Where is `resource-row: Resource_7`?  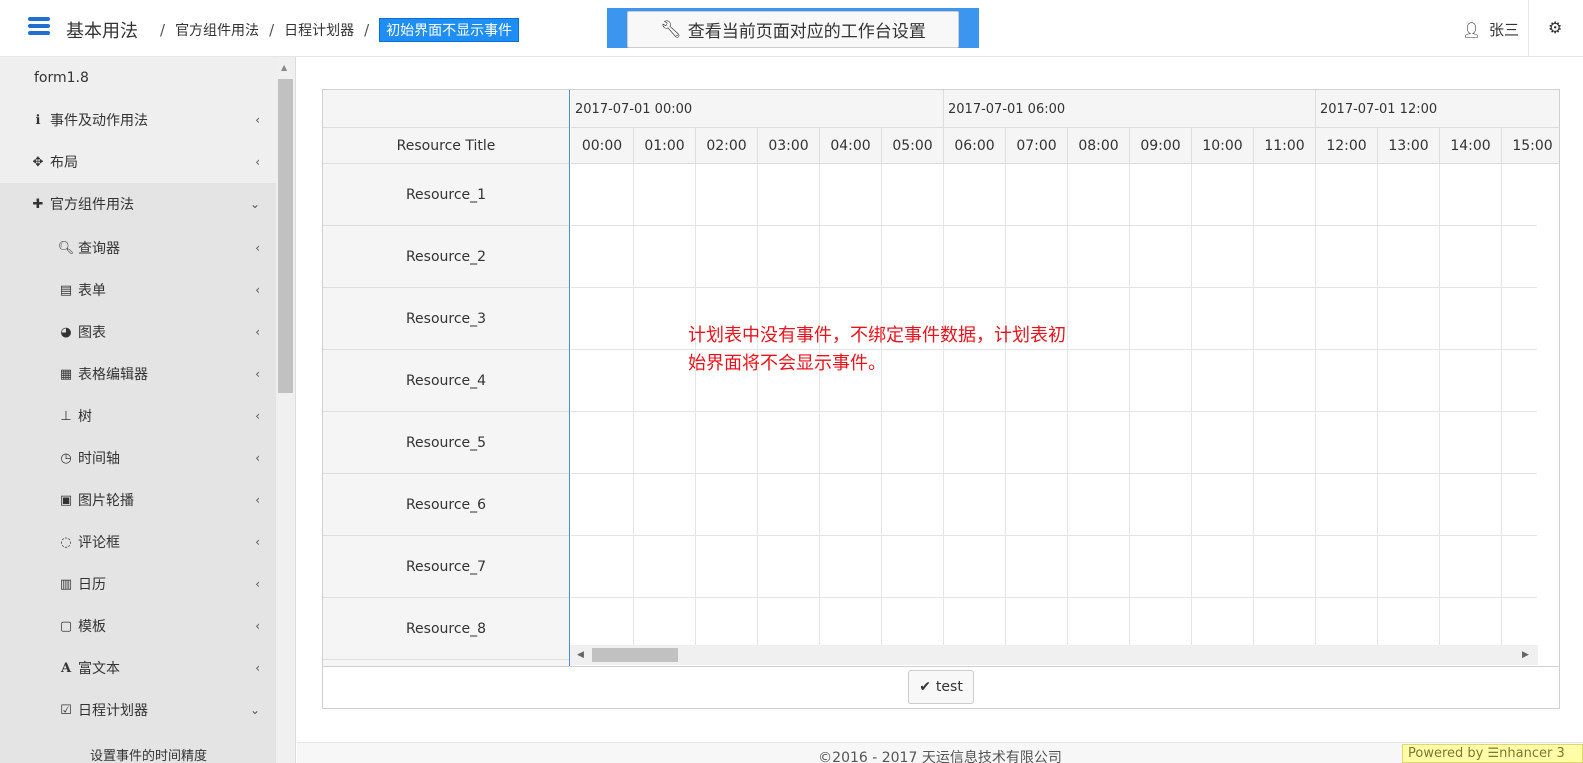
resource-row: Resource_7 is located at coordinates (446, 567).